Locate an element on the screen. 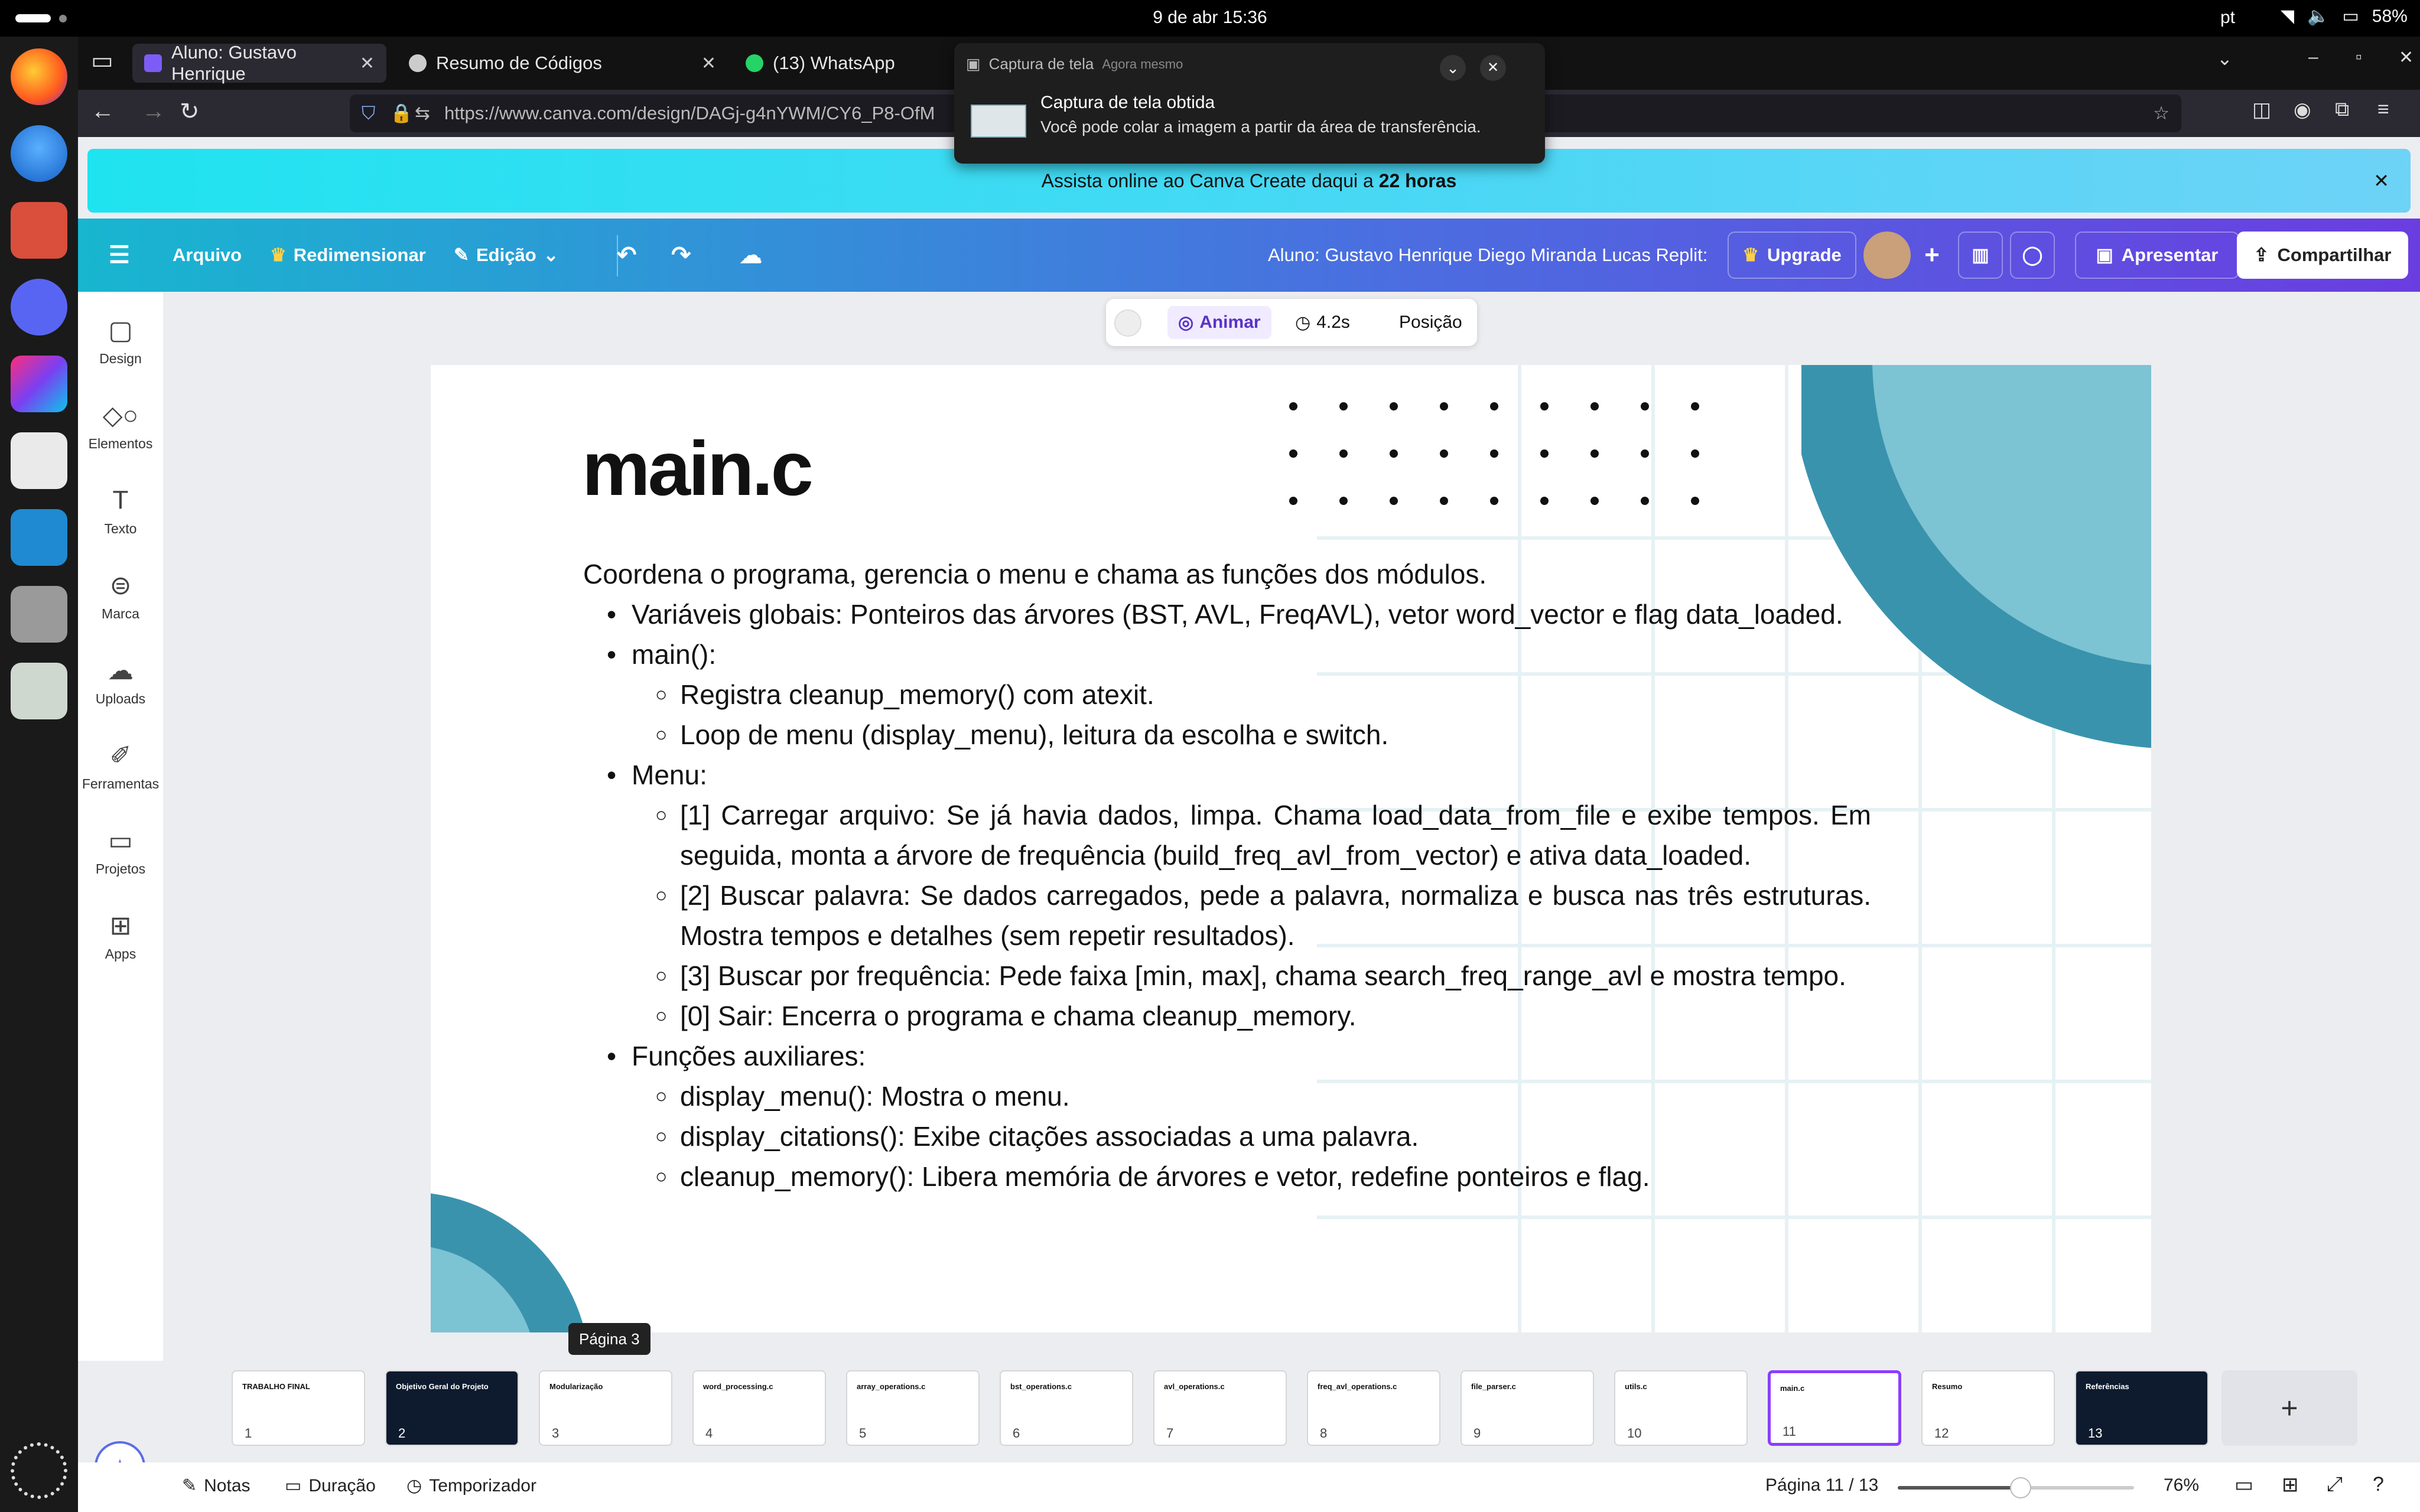  page-thumbnail: Objetivo Geral do Projeto 2 is located at coordinates (452, 1408).